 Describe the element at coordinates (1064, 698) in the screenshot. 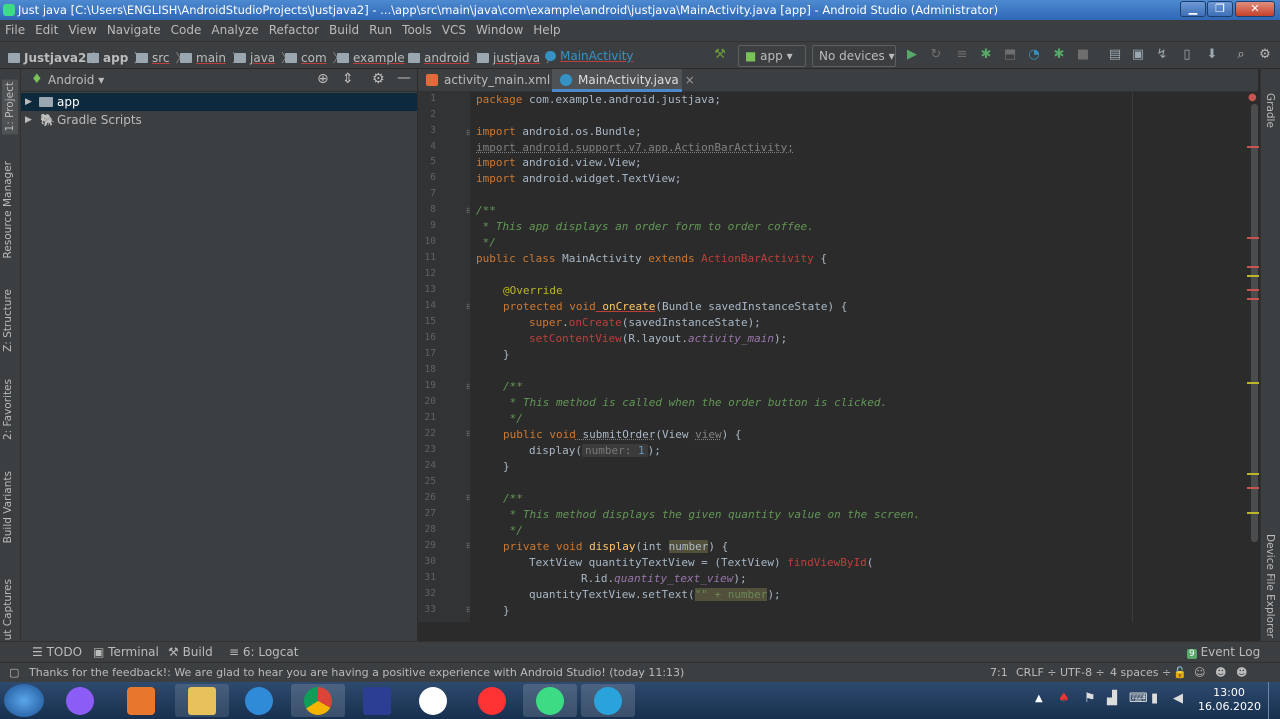

I see `tray-app-icon: ♠` at that location.